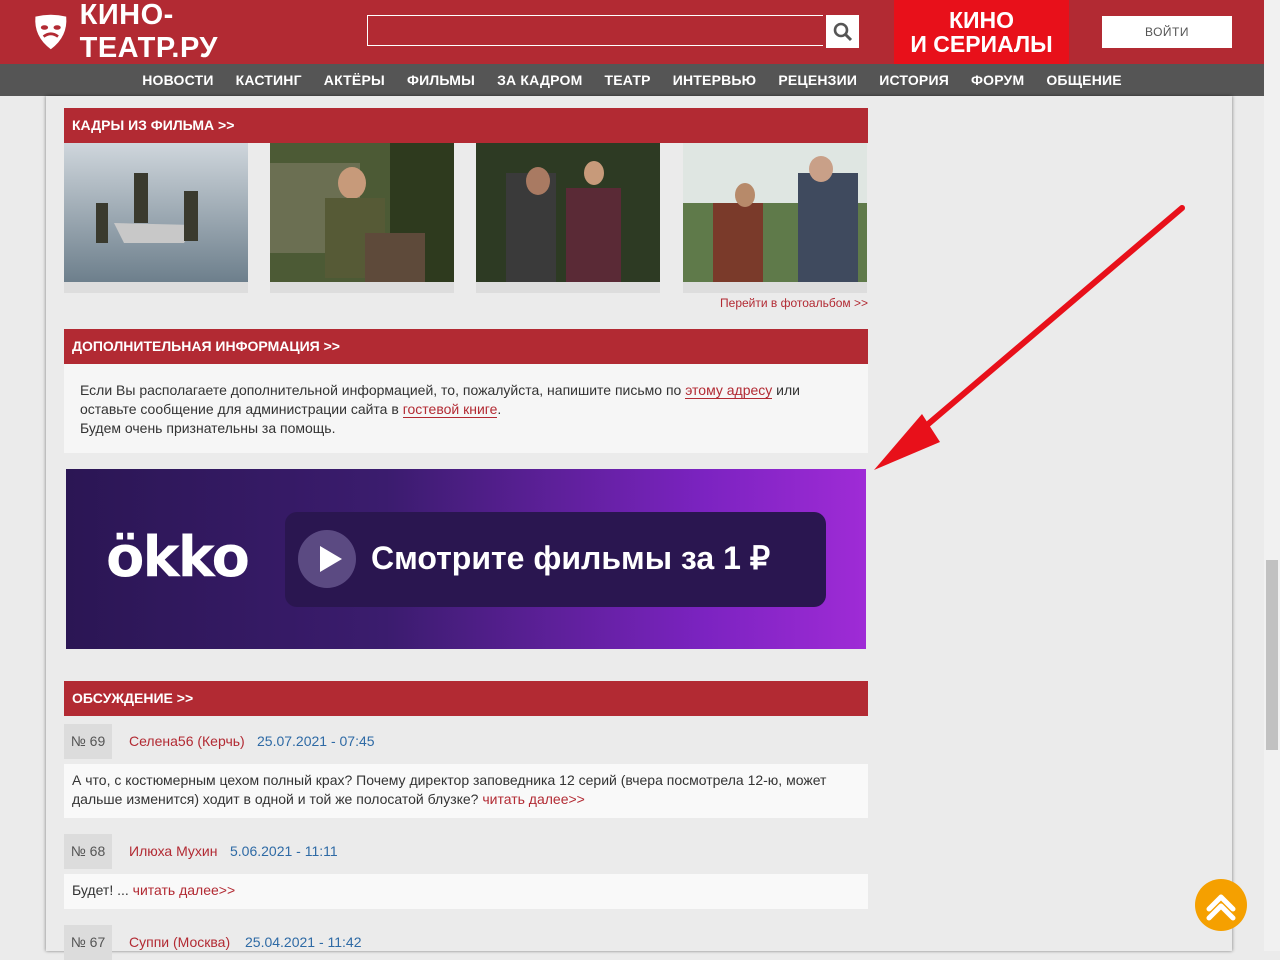  What do you see at coordinates (981, 44) in the screenshot?
I see `promo-line-2: И СЕРИАЛЫ` at bounding box center [981, 44].